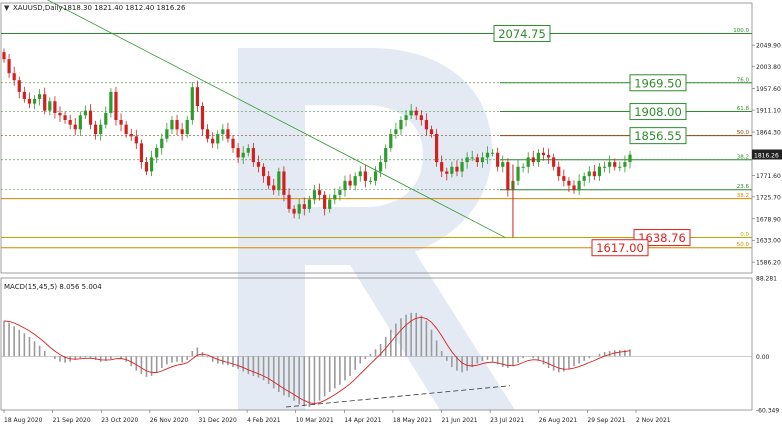 The width and height of the screenshot is (782, 428). I want to click on date-tick-label: 21 Jun 2021, so click(460, 420).